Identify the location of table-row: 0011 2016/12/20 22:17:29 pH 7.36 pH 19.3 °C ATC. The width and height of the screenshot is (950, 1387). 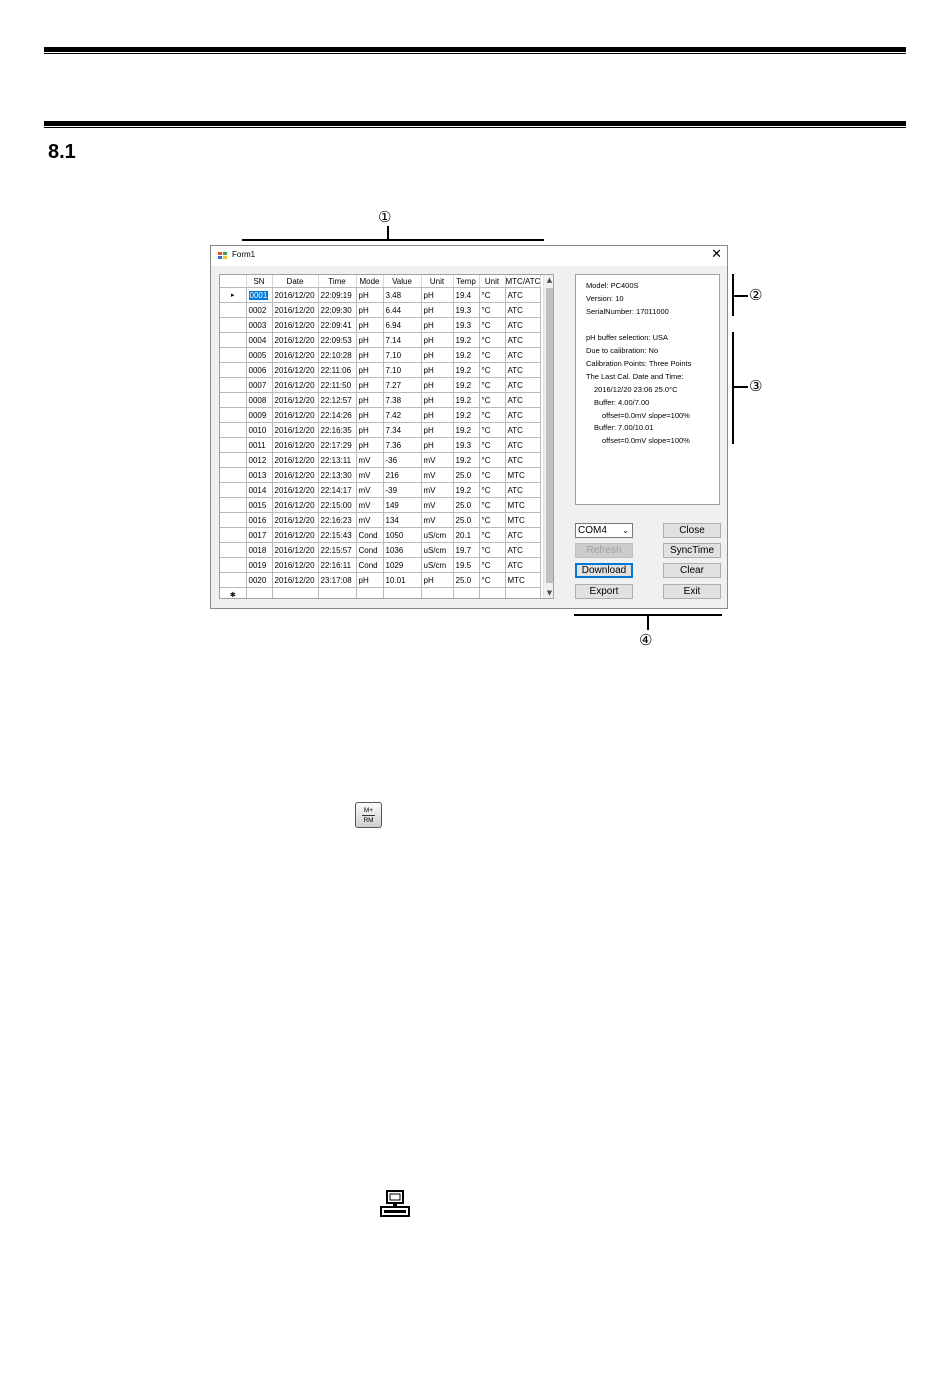
(381, 445).